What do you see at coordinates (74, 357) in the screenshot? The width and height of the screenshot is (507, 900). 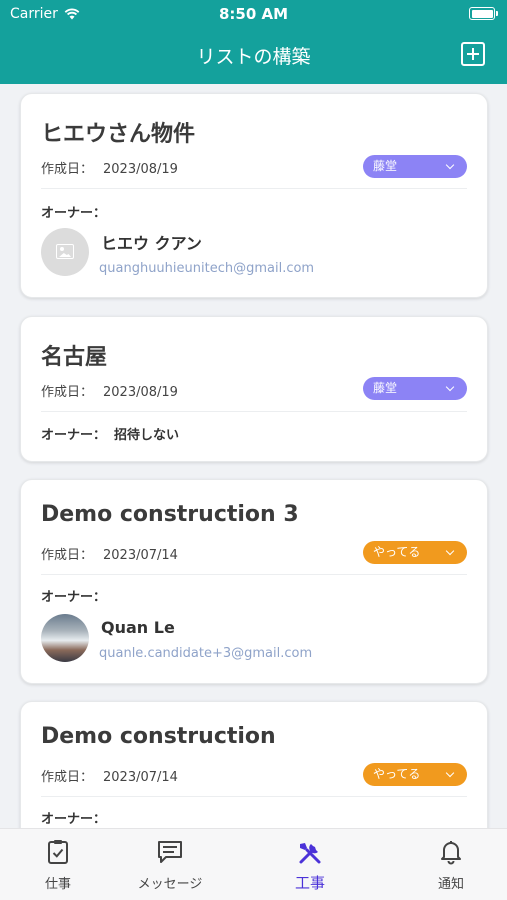 I see `card-title: 名古屋` at bounding box center [74, 357].